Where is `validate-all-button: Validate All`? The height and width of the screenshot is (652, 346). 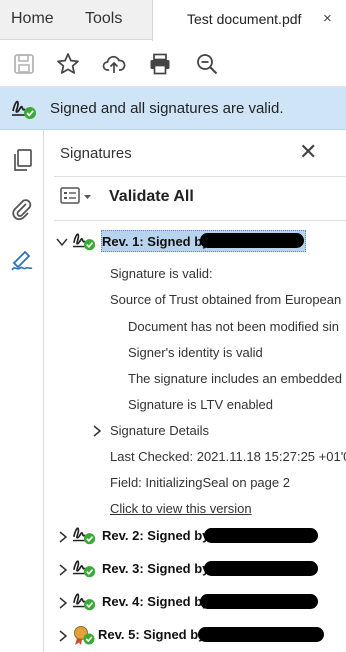 validate-all-button: Validate All is located at coordinates (151, 197).